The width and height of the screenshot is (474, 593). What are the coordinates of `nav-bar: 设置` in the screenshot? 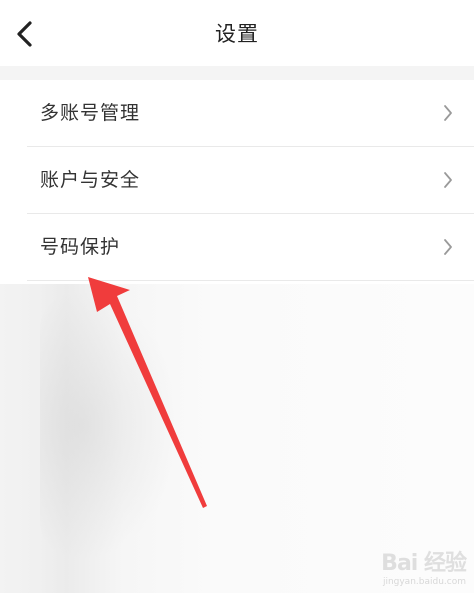 It's located at (237, 33).